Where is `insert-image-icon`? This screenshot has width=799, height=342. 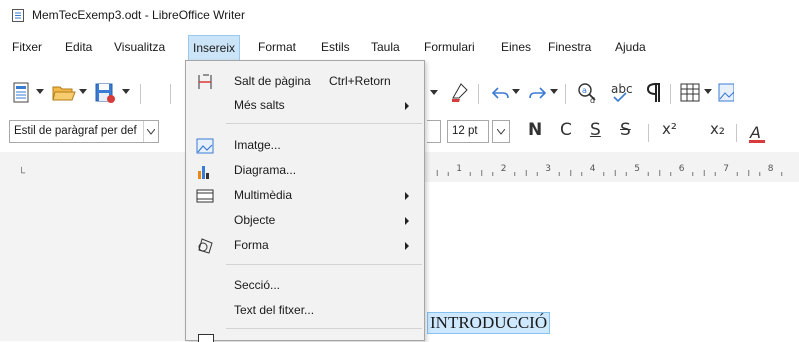
insert-image-icon is located at coordinates (726, 93).